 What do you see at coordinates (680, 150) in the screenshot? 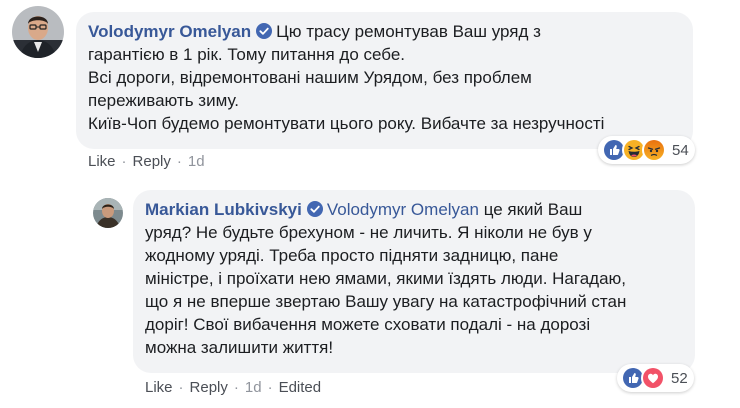
I see `reaction-count: 54` at bounding box center [680, 150].